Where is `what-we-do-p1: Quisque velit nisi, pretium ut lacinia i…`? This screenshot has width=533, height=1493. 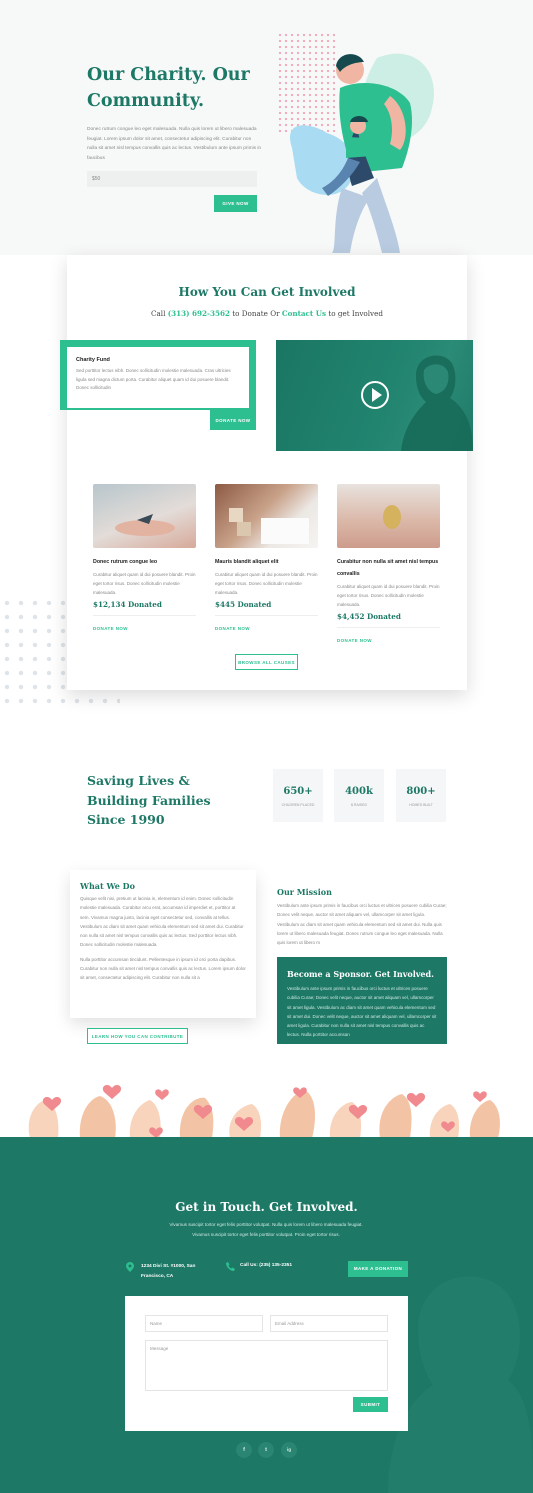 what-we-do-p1: Quisque velit nisi, pretium ut lacinia i… is located at coordinates (162, 922).